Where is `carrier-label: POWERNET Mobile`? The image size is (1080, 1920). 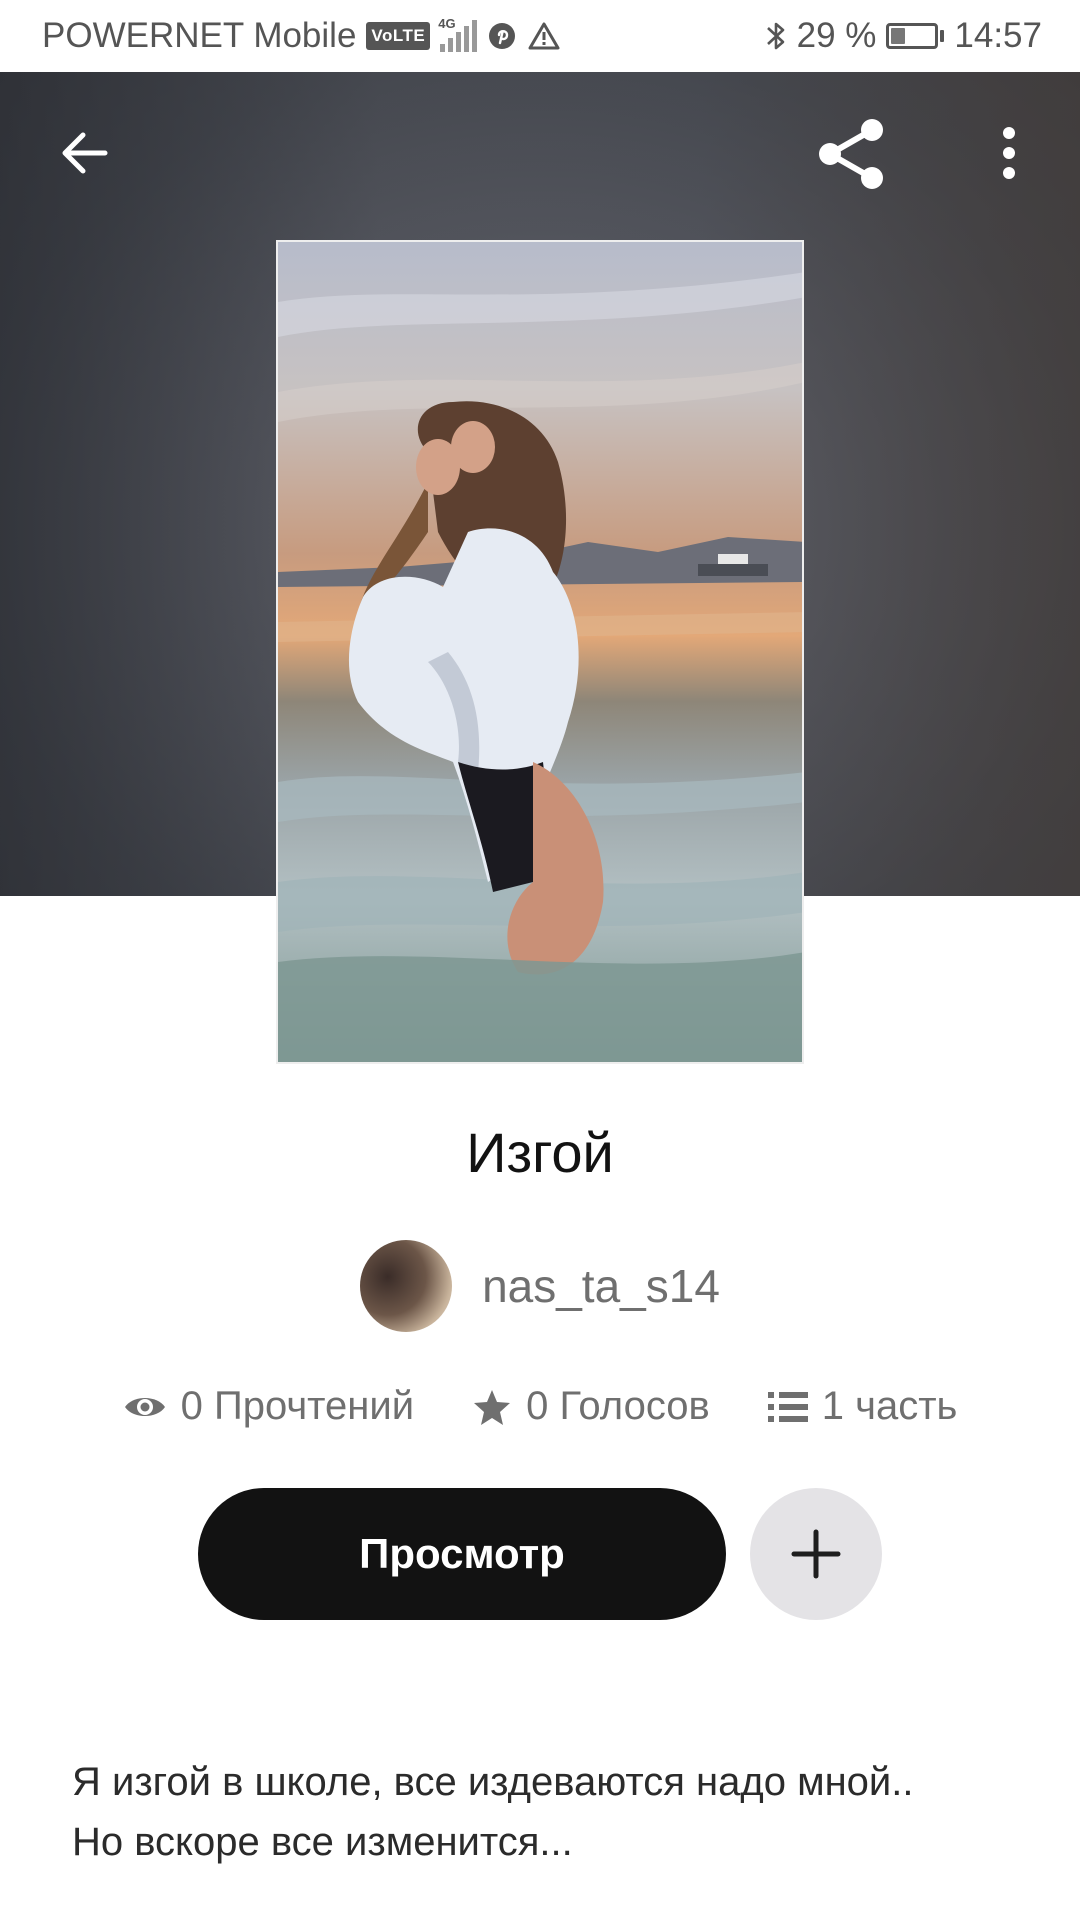
carrier-label: POWERNET Mobile is located at coordinates (199, 35).